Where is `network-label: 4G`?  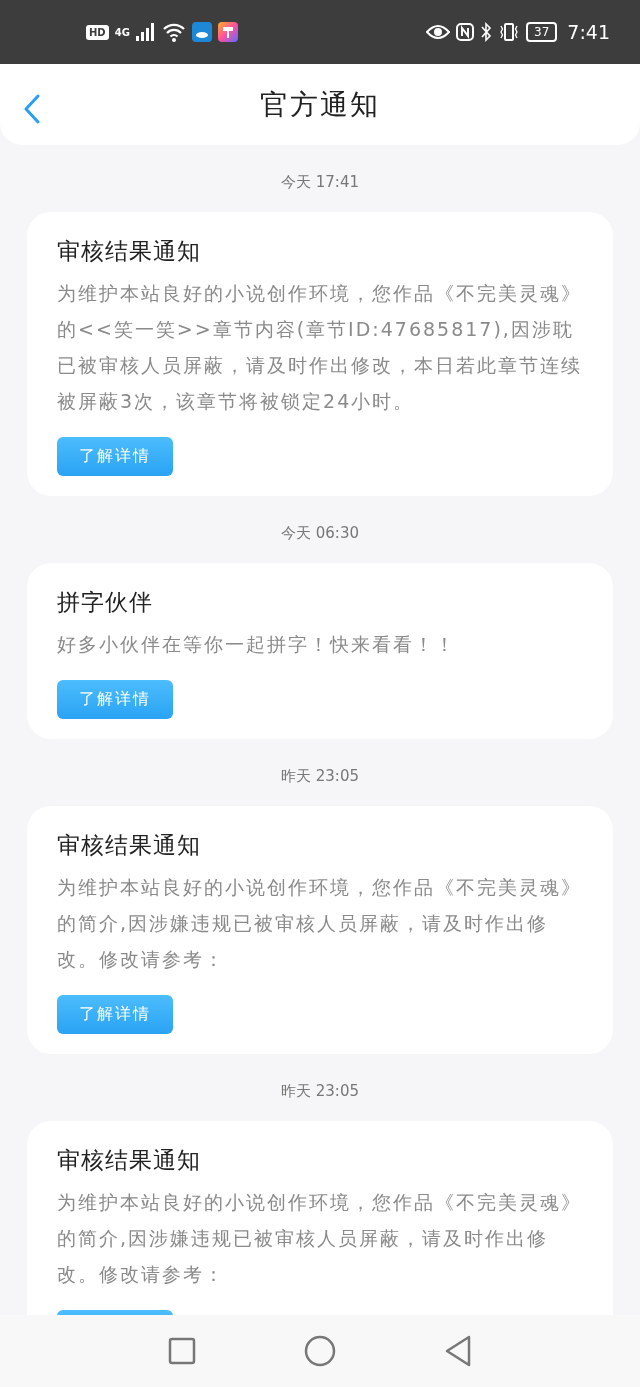
network-label: 4G is located at coordinates (122, 32).